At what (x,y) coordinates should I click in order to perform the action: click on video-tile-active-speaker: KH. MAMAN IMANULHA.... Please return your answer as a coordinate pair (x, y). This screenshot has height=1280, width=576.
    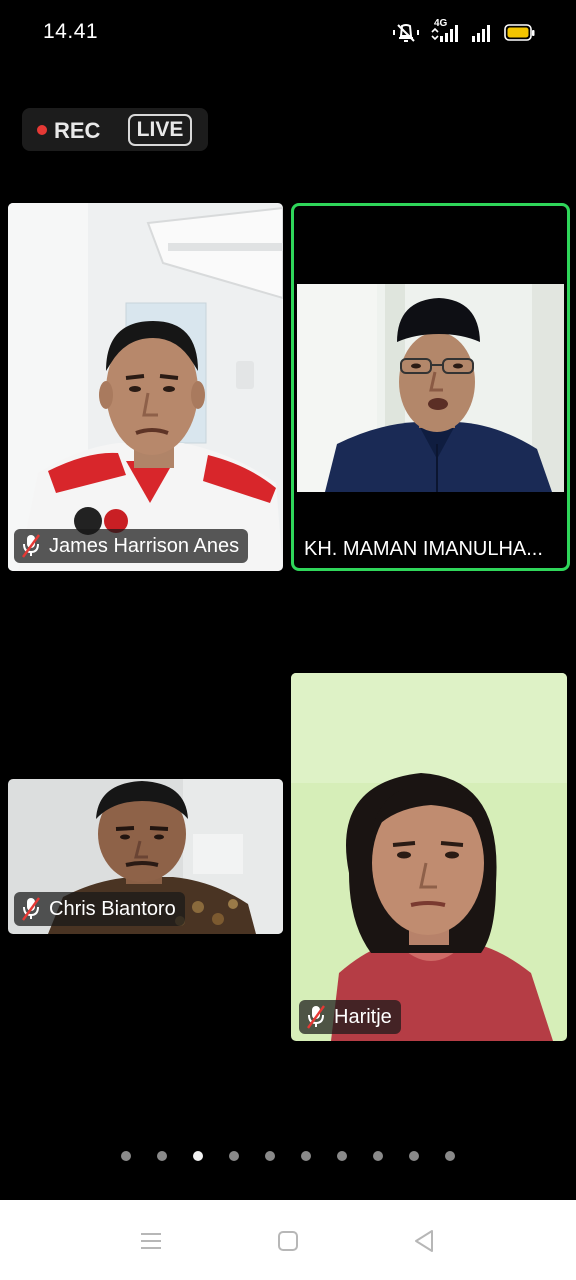
    Looking at the image, I should click on (430, 387).